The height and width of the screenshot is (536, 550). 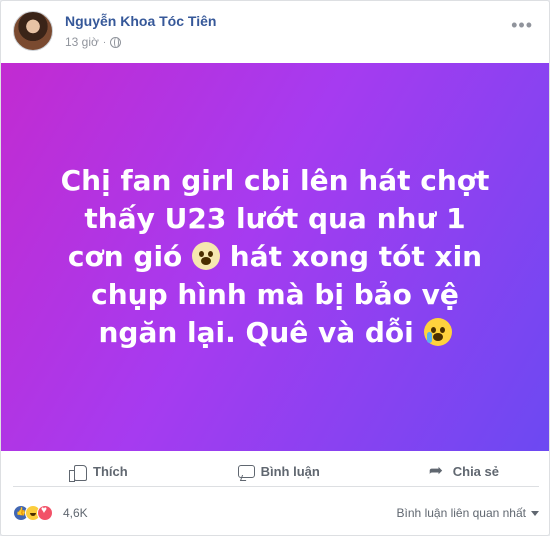 What do you see at coordinates (45, 513) in the screenshot?
I see `love-reaction-icon` at bounding box center [45, 513].